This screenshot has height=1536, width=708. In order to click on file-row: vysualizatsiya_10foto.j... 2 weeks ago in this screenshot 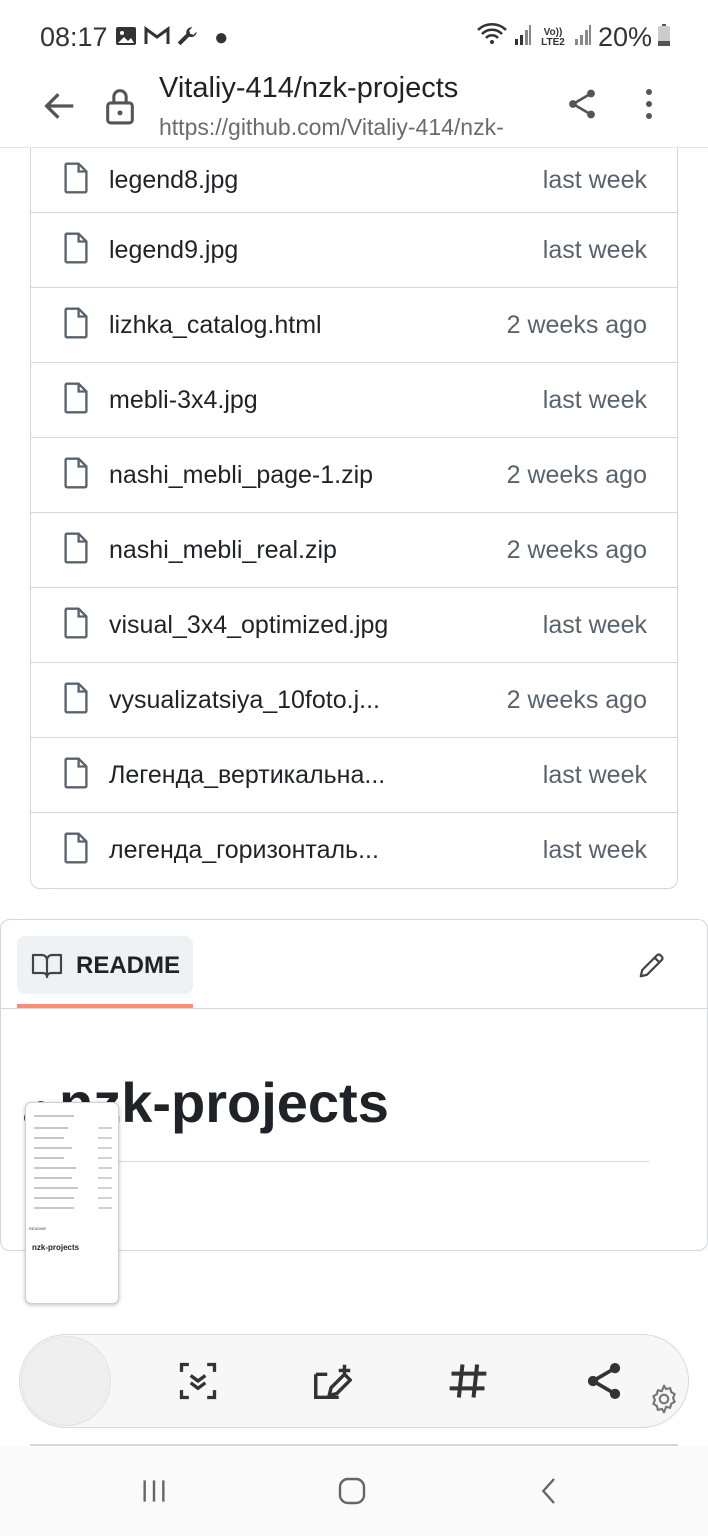, I will do `click(354, 699)`.